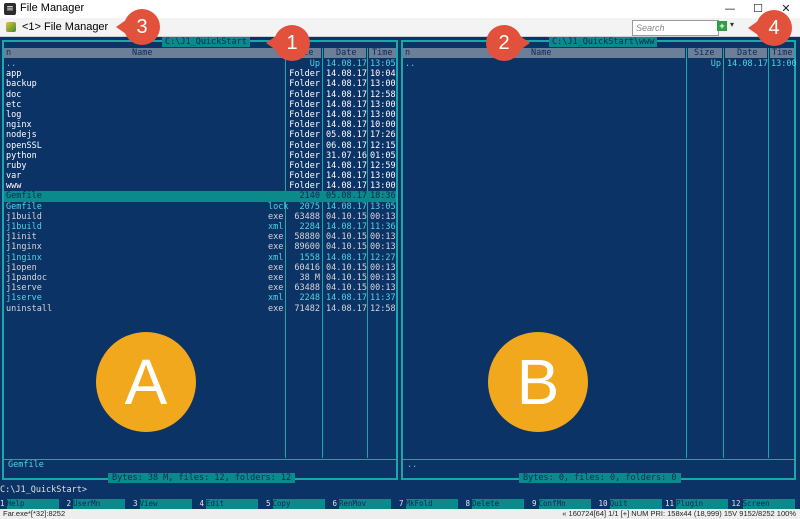 The width and height of the screenshot is (800, 519). I want to click on file-size: 63488, so click(307, 216).